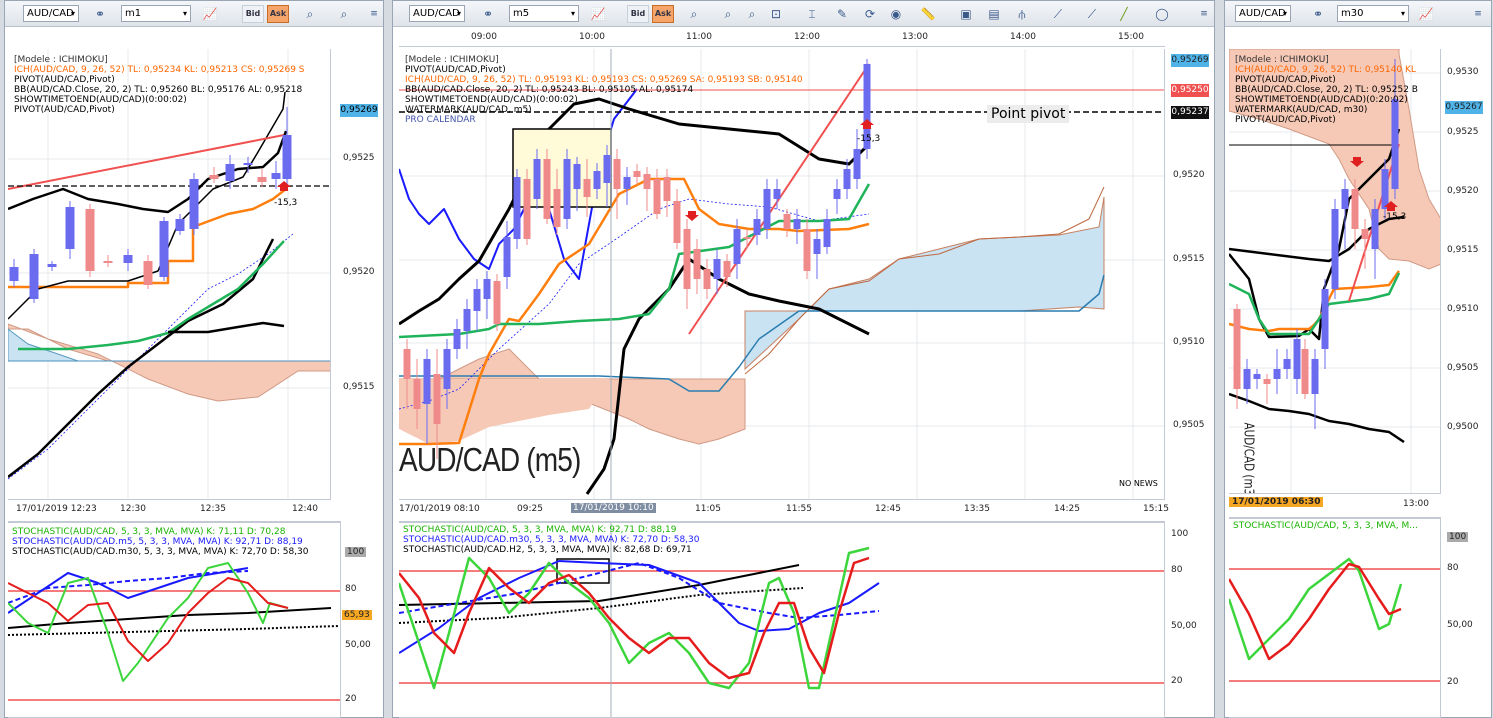 Image resolution: width=1493 pixels, height=718 pixels. I want to click on cursor-icon: ⌶, so click(812, 14).